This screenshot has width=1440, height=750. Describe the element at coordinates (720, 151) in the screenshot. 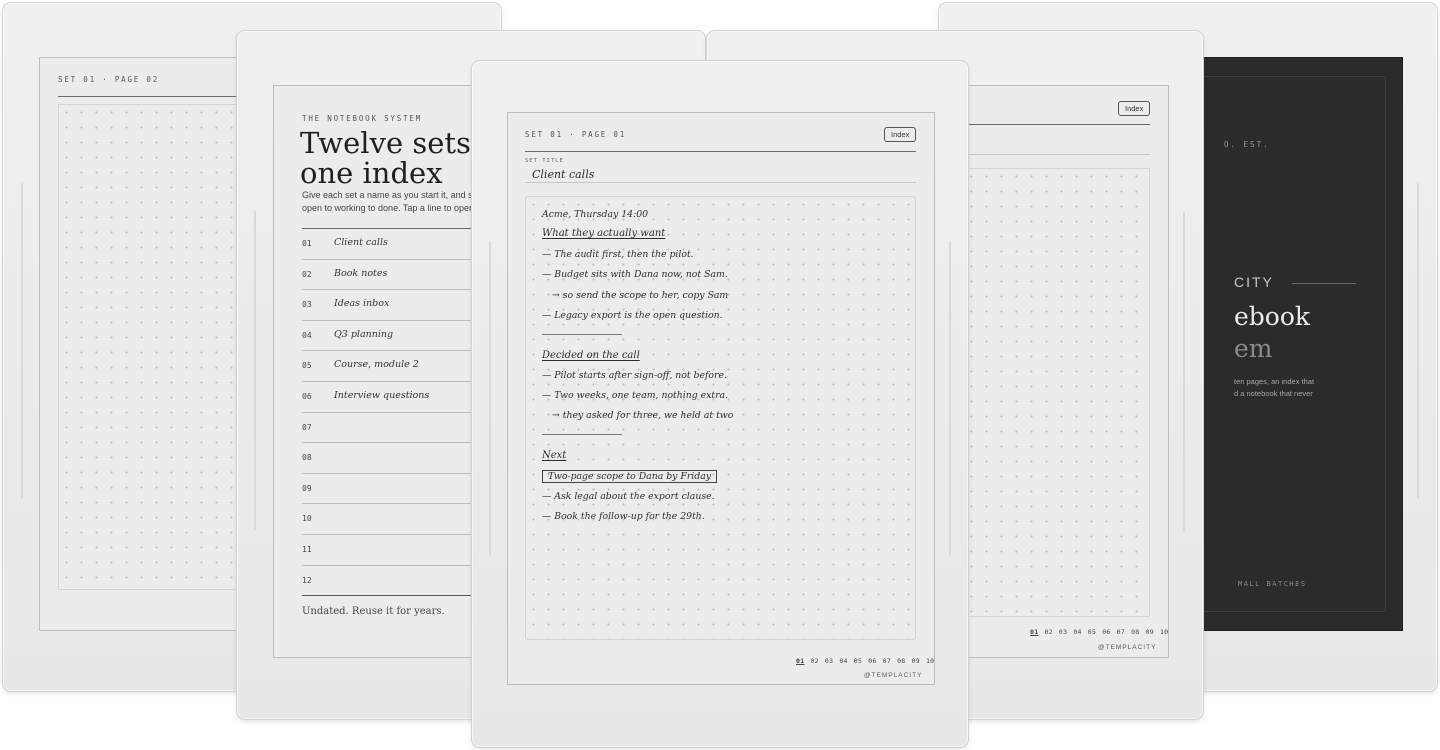

I see `header-rule` at that location.